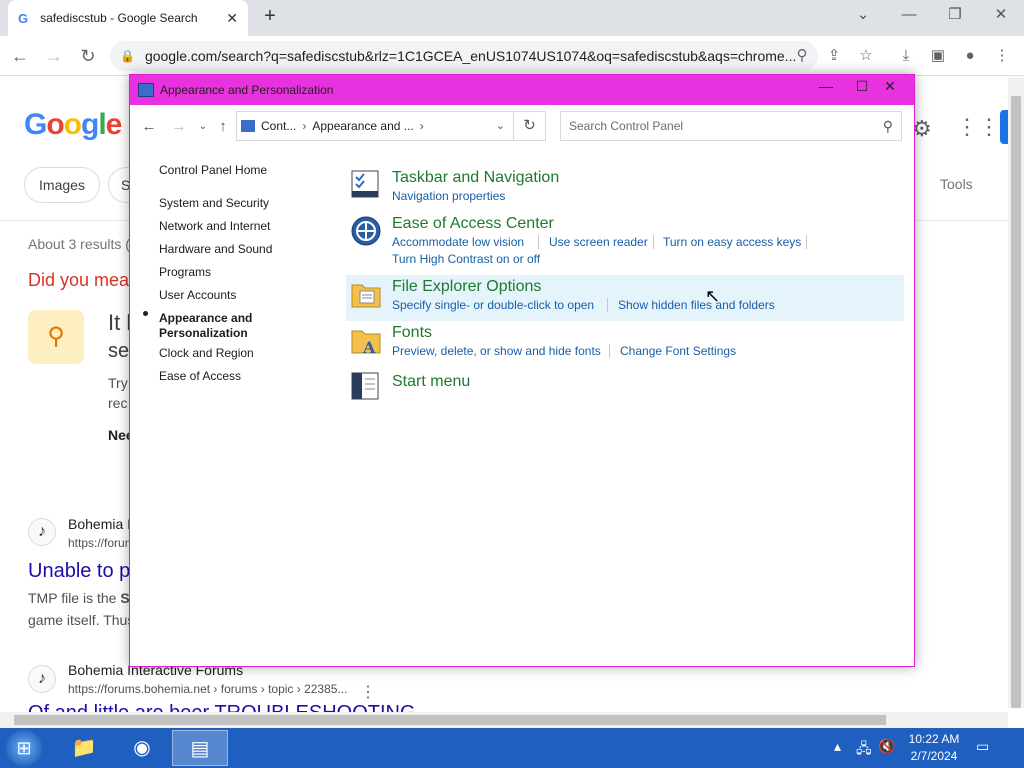 This screenshot has width=1024, height=768. What do you see at coordinates (79, 598) in the screenshot?
I see `result1-snippet-line1: TMP file is the S` at bounding box center [79, 598].